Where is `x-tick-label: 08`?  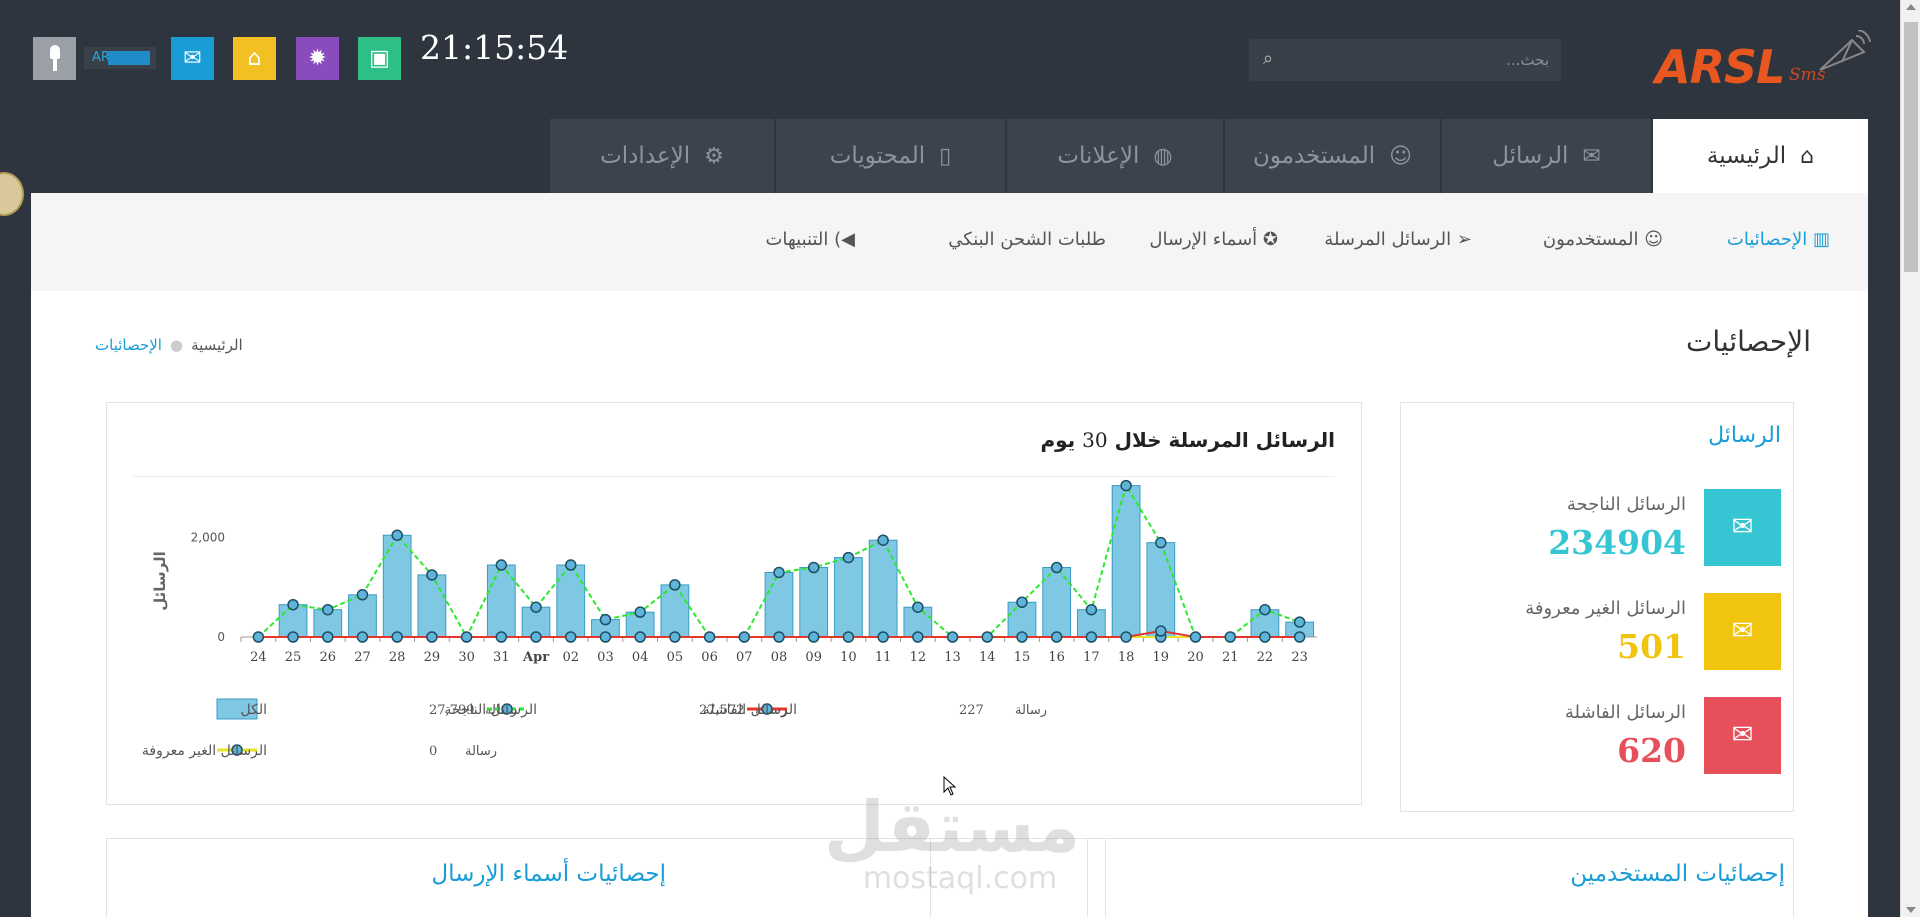 x-tick-label: 08 is located at coordinates (779, 657).